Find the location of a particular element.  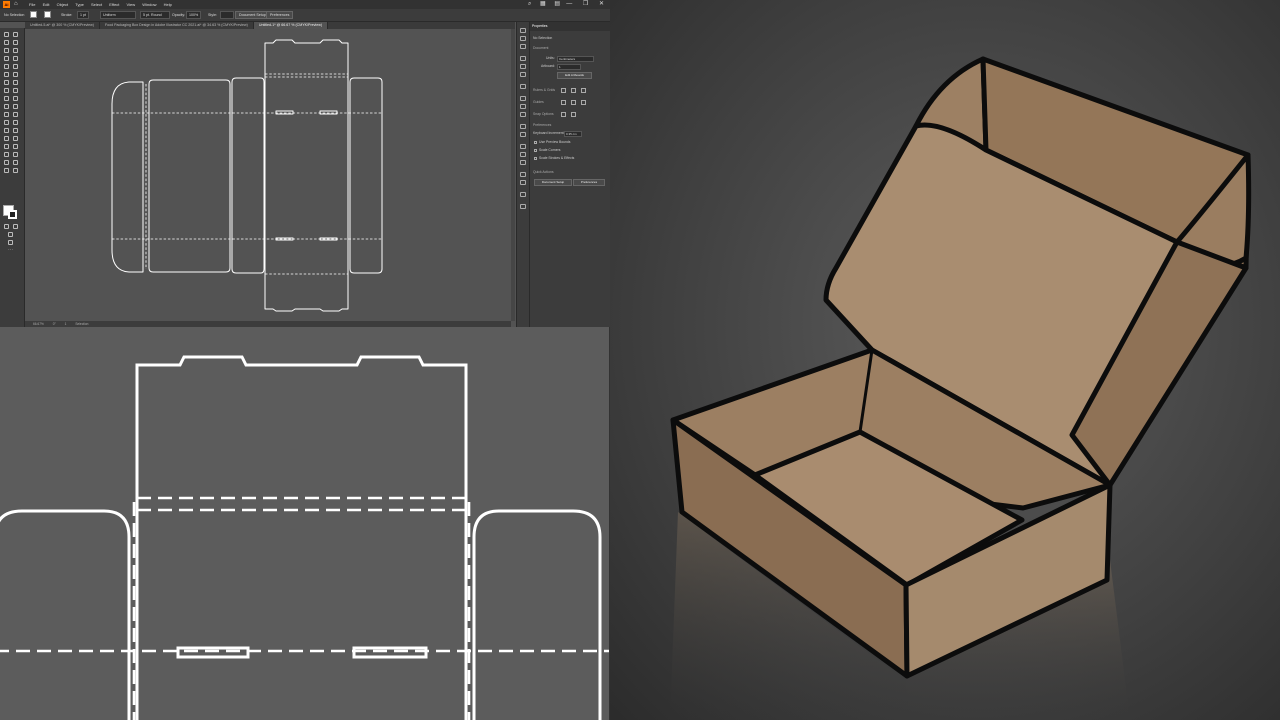

stroke-swatch is located at coordinates (47, 14).